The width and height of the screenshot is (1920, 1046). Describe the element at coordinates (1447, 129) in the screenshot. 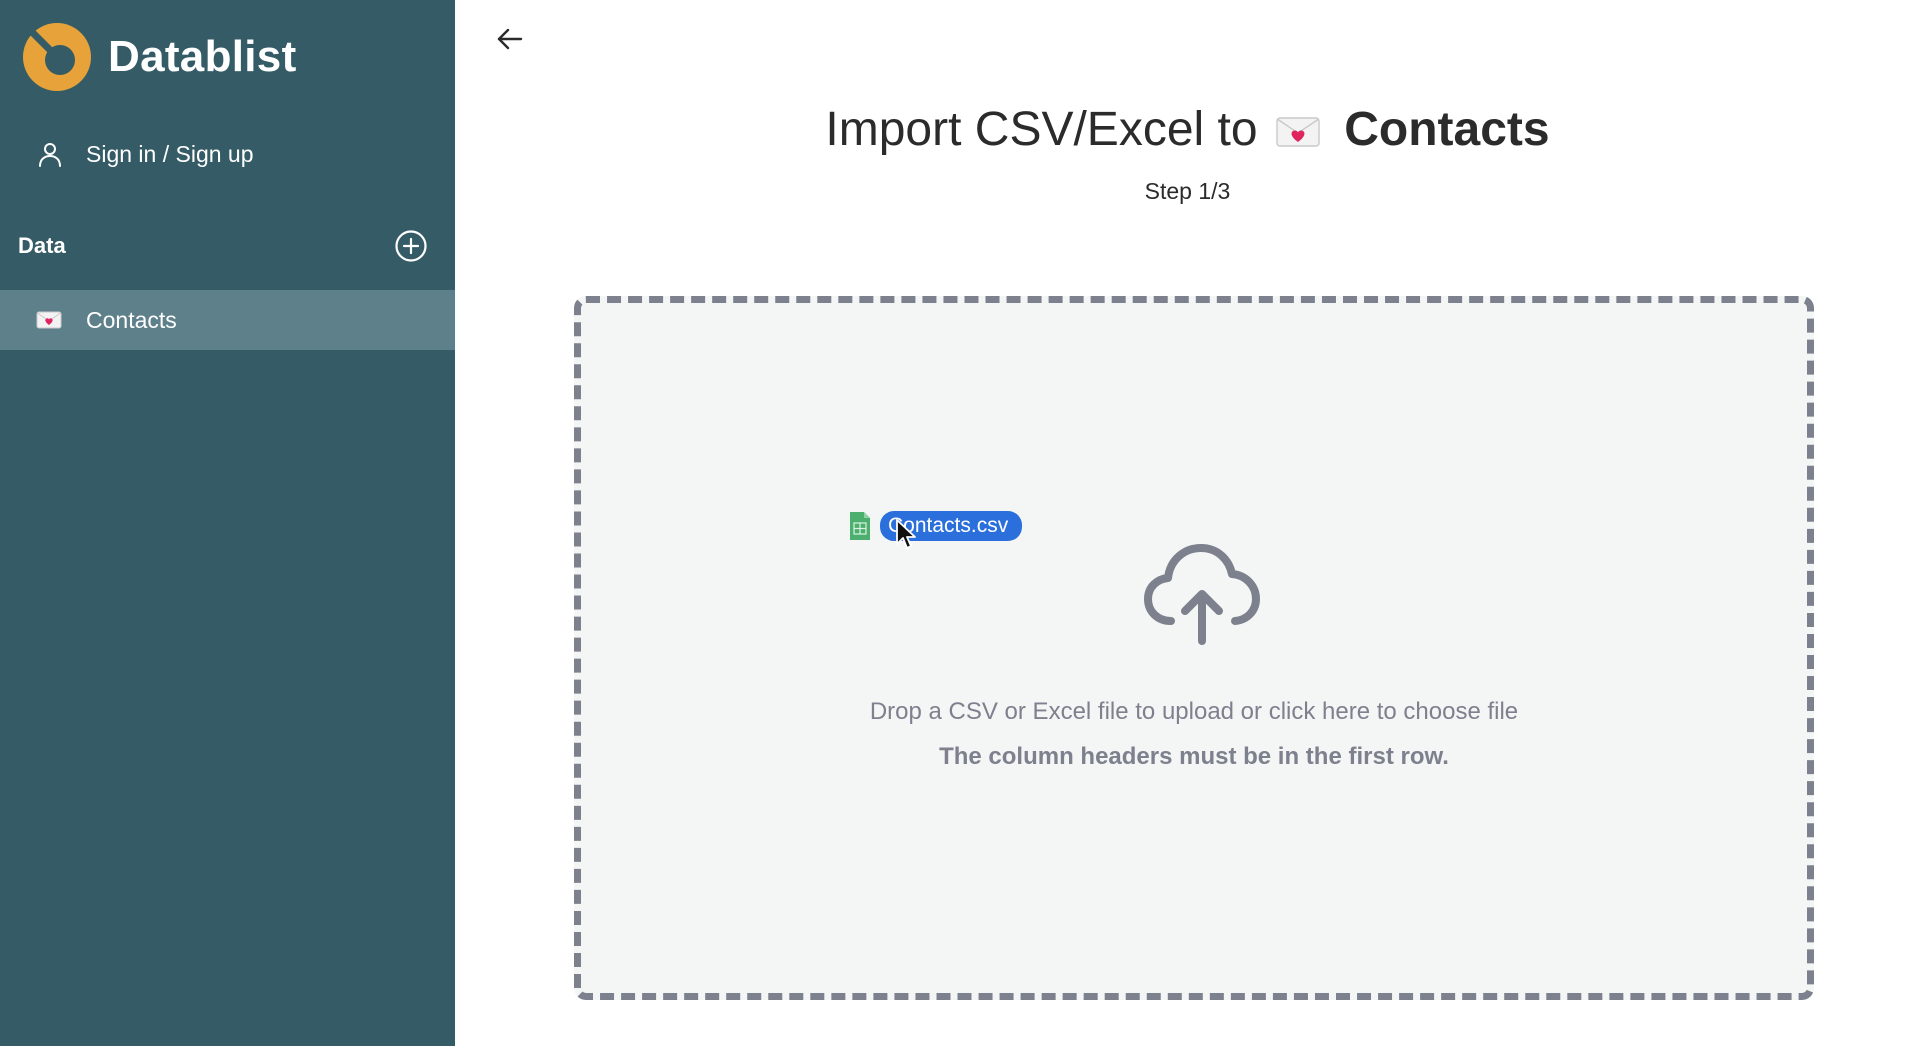

I see `title-target: Contacts` at that location.